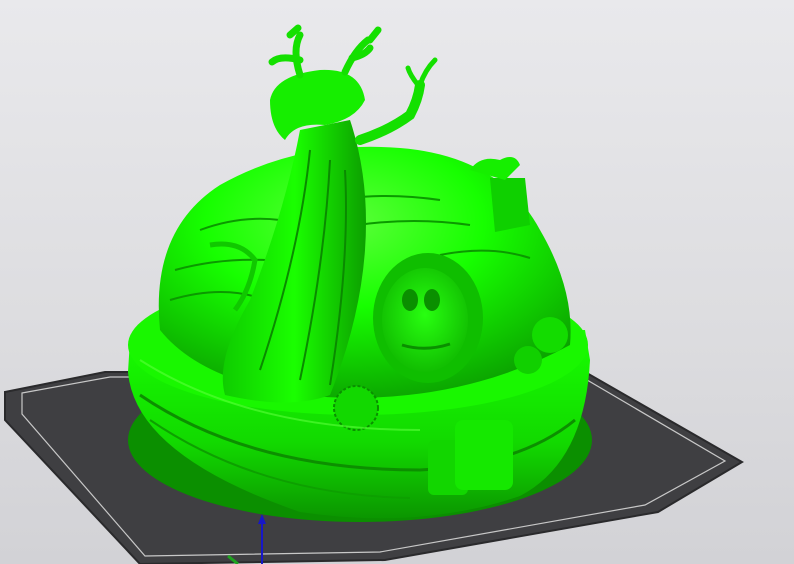 Image resolution: width=794 pixels, height=564 pixels. I want to click on right-branch, so click(390, 112).